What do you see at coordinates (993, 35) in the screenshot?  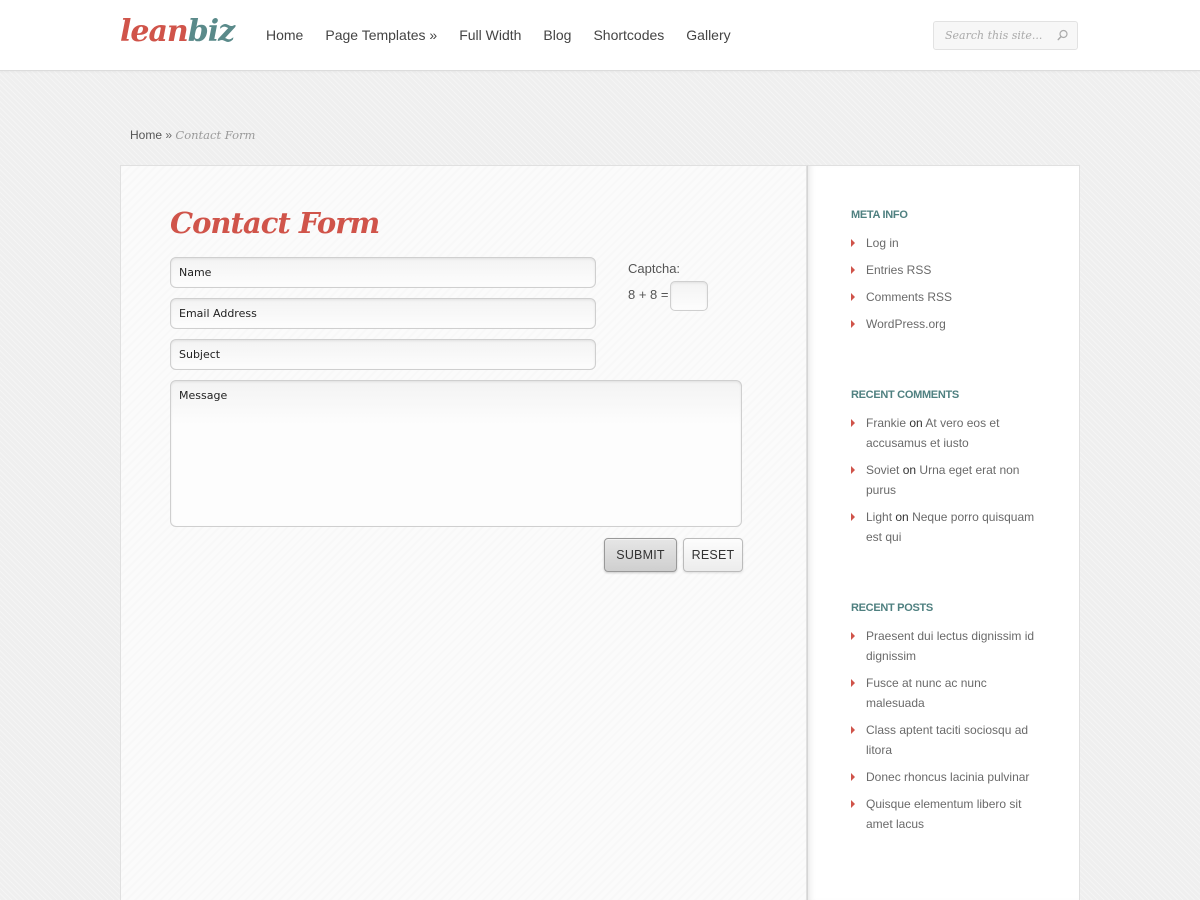 I see `search-input` at bounding box center [993, 35].